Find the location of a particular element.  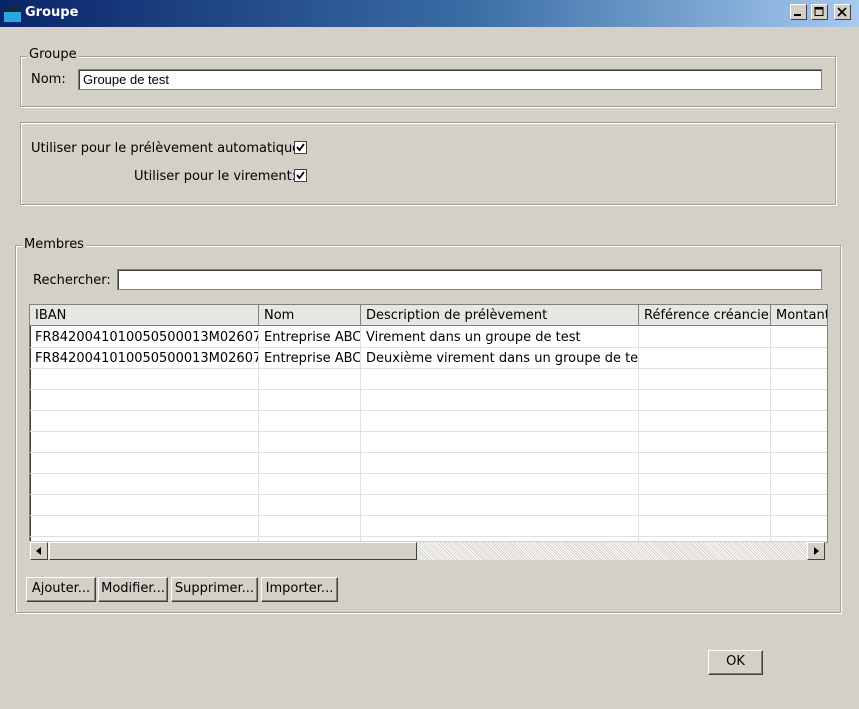

transfer-label: Utiliser pour le virement: is located at coordinates (215, 176).